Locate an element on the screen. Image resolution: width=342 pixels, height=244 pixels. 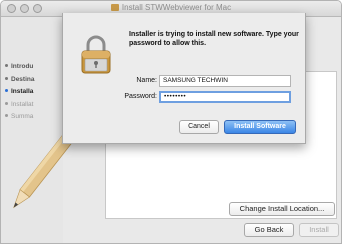
password-label: Password: is located at coordinates (140, 96).